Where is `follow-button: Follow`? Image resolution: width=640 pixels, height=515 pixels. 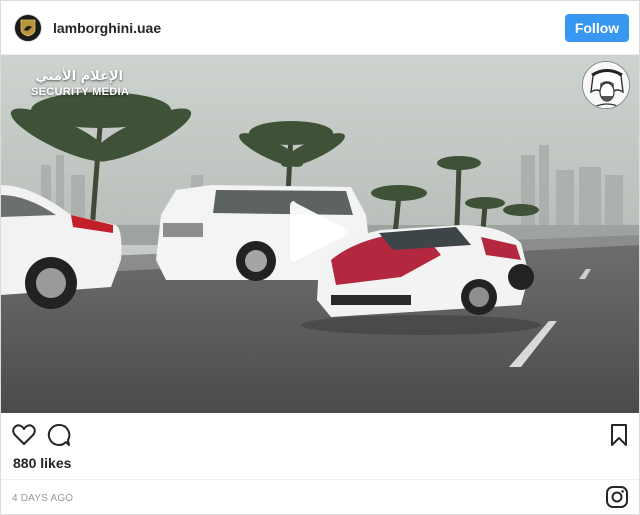
follow-button: Follow is located at coordinates (597, 27).